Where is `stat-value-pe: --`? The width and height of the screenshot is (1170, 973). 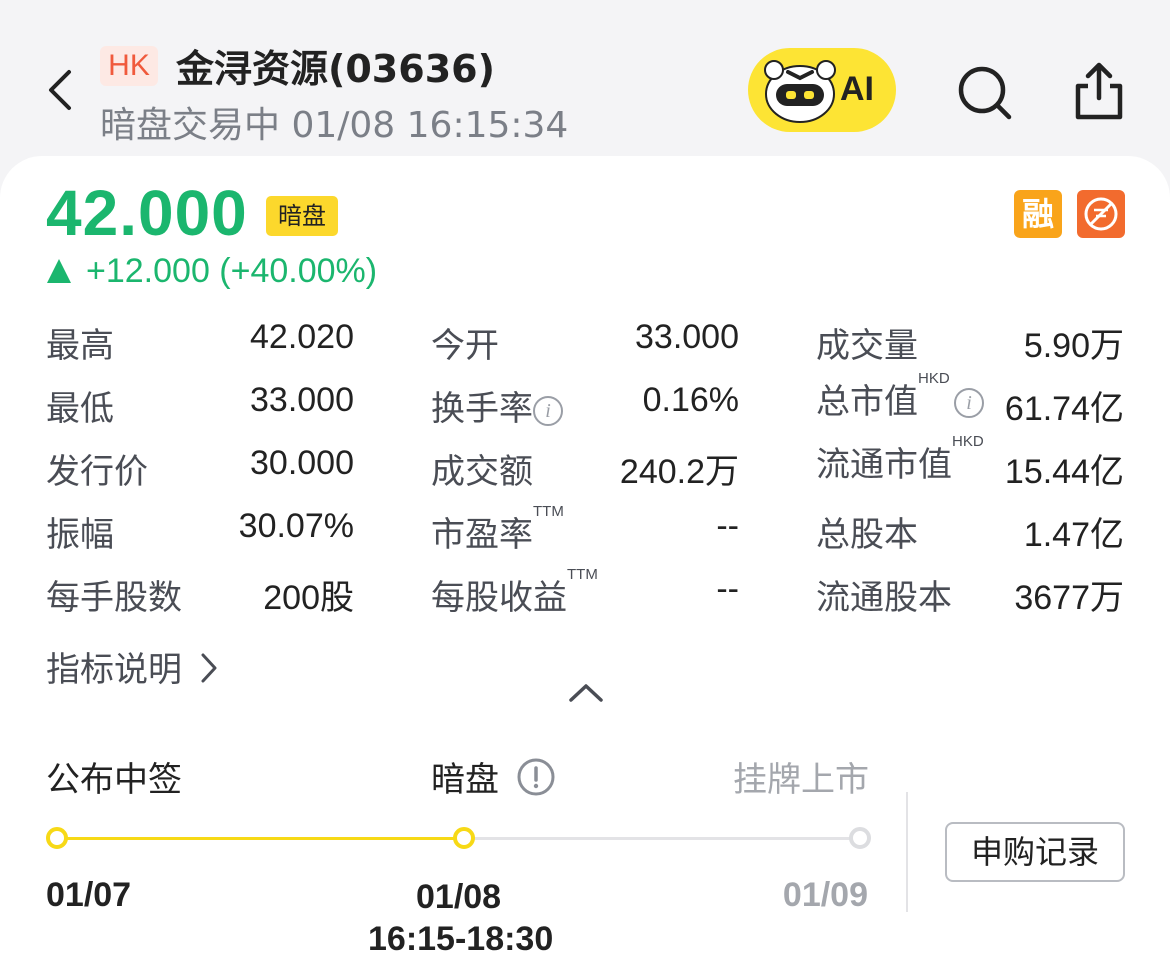 stat-value-pe: -- is located at coordinates (727, 526).